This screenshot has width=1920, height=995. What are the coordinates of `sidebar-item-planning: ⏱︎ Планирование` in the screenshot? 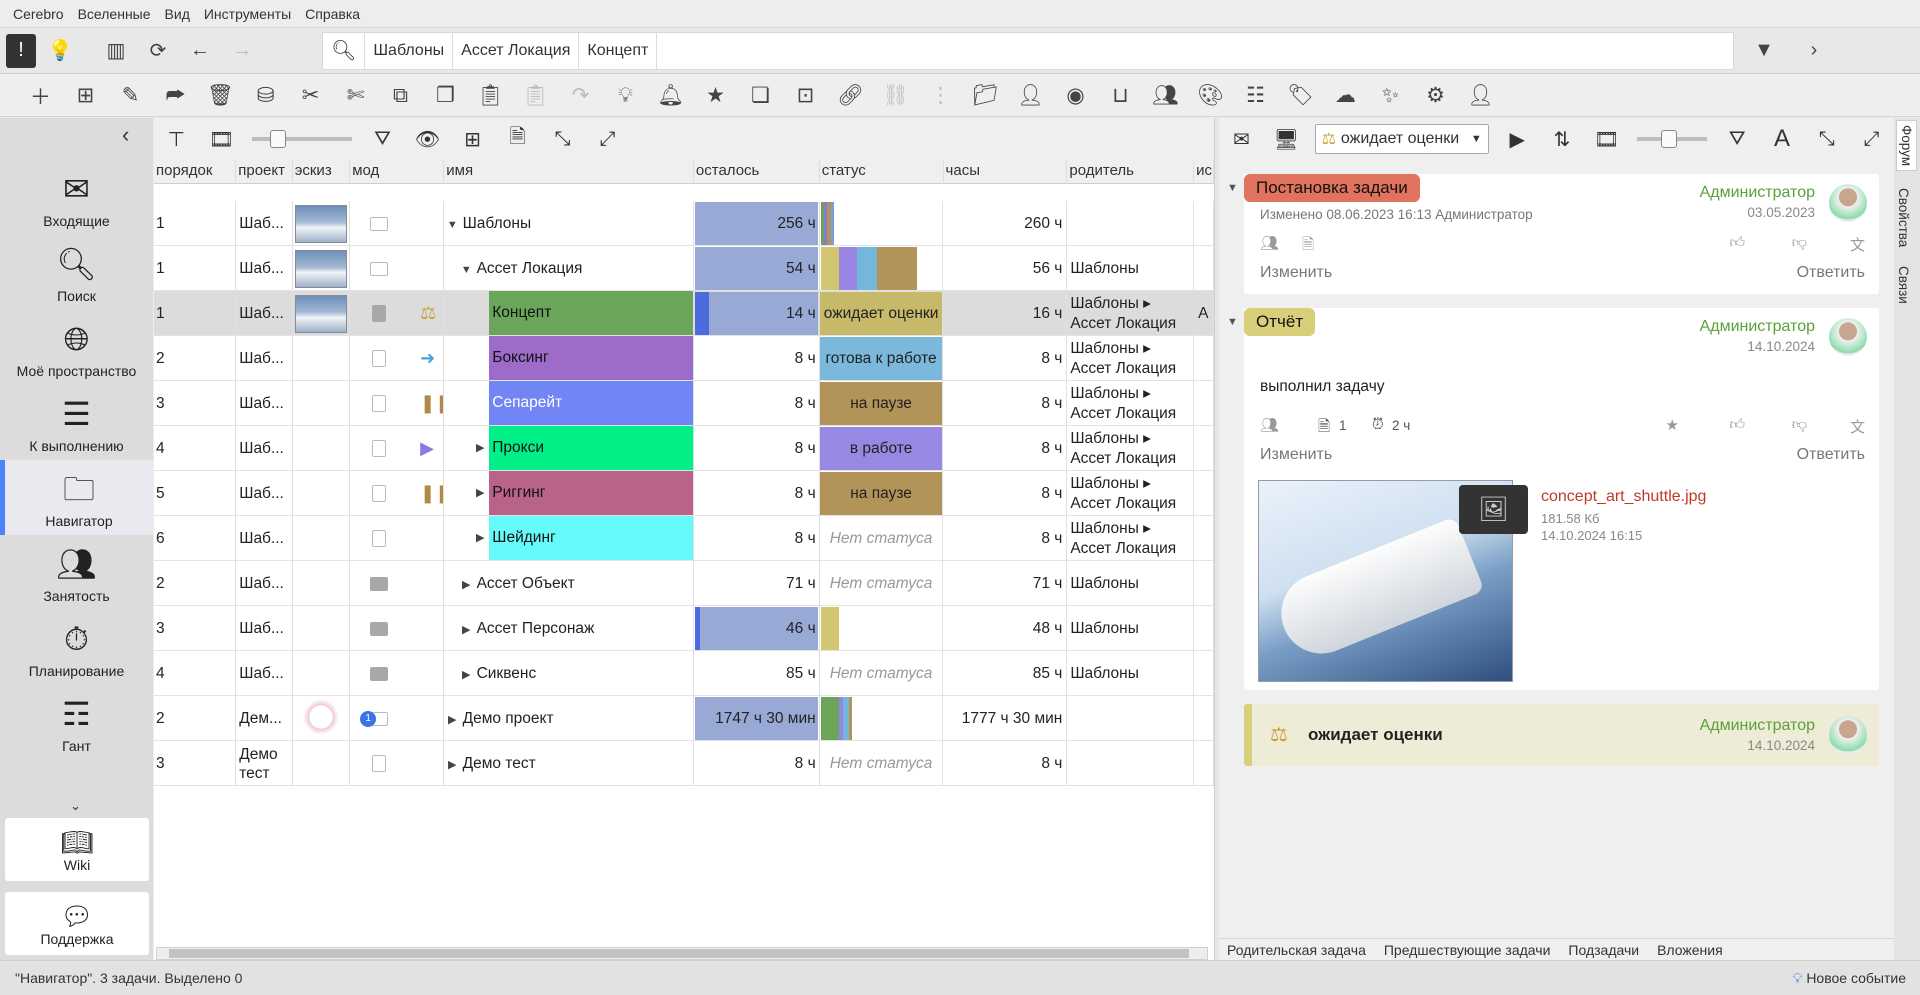 It's located at (76, 647).